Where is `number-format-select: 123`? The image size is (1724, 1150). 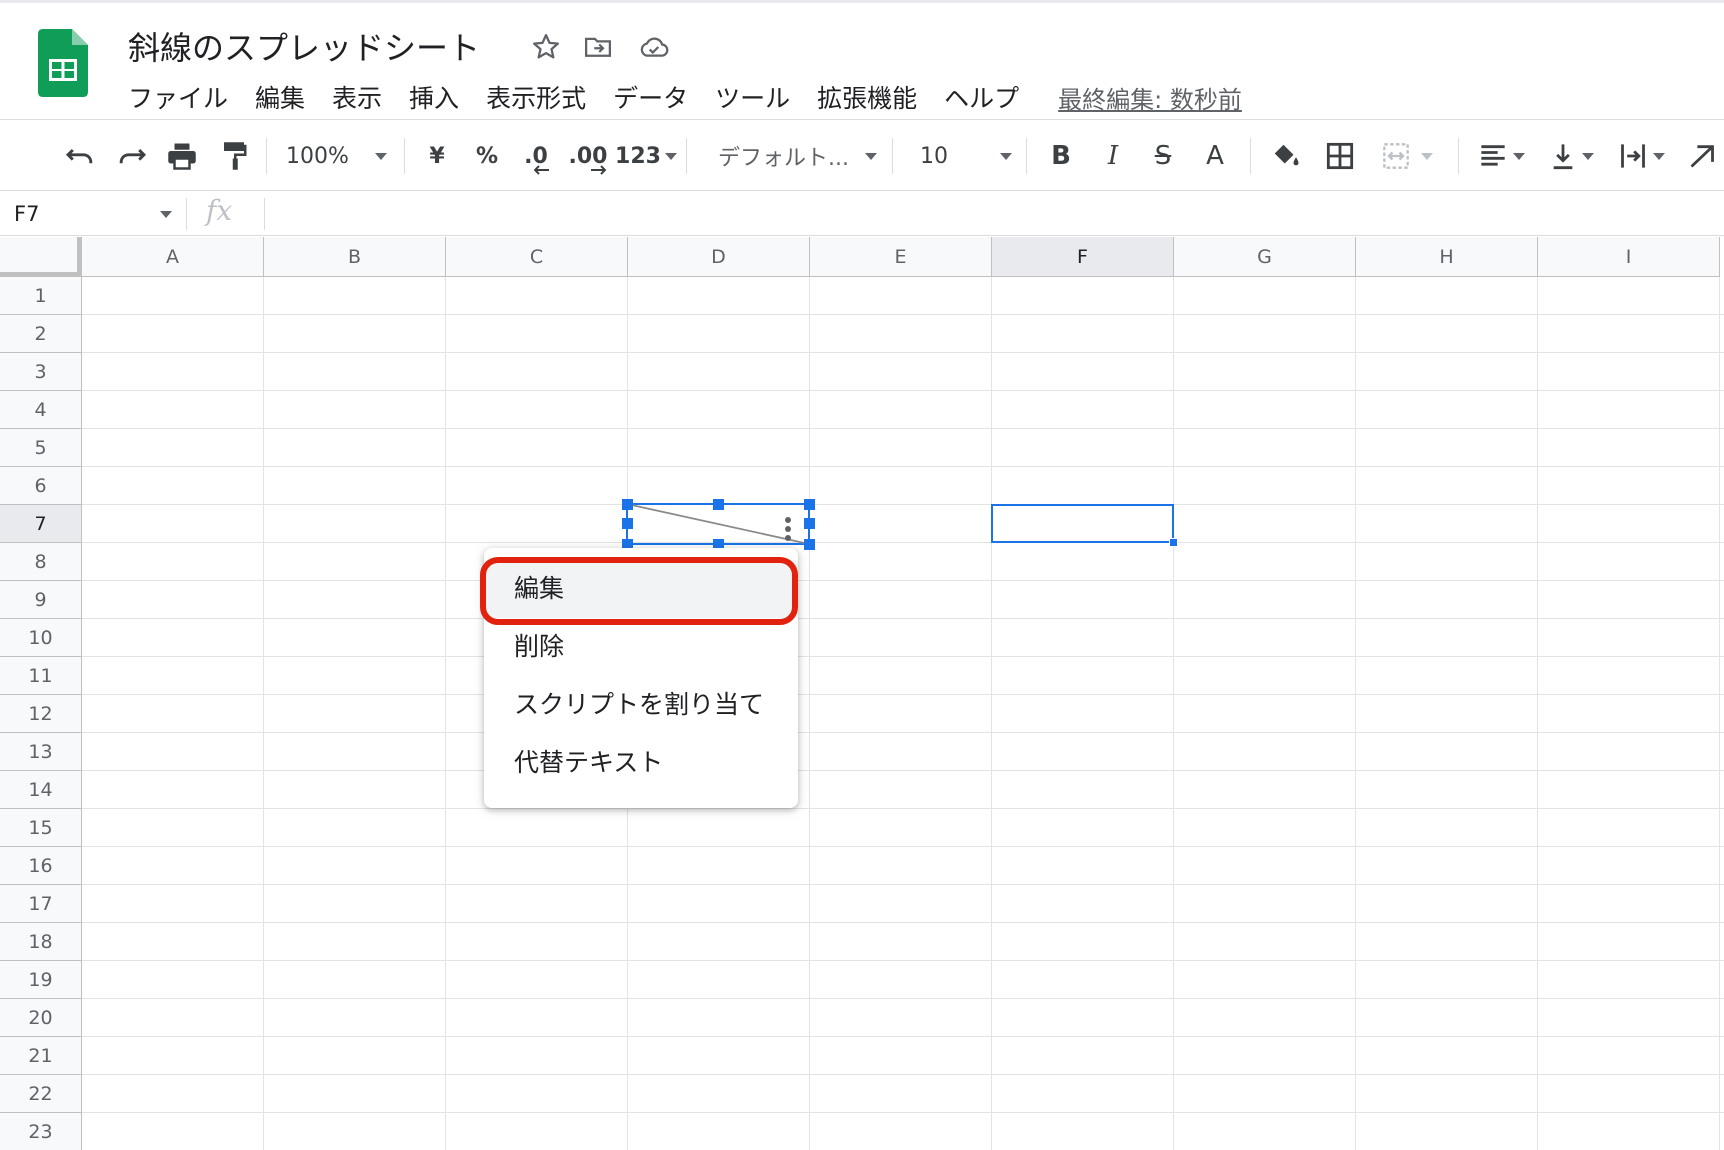 number-format-select: 123 is located at coordinates (646, 156).